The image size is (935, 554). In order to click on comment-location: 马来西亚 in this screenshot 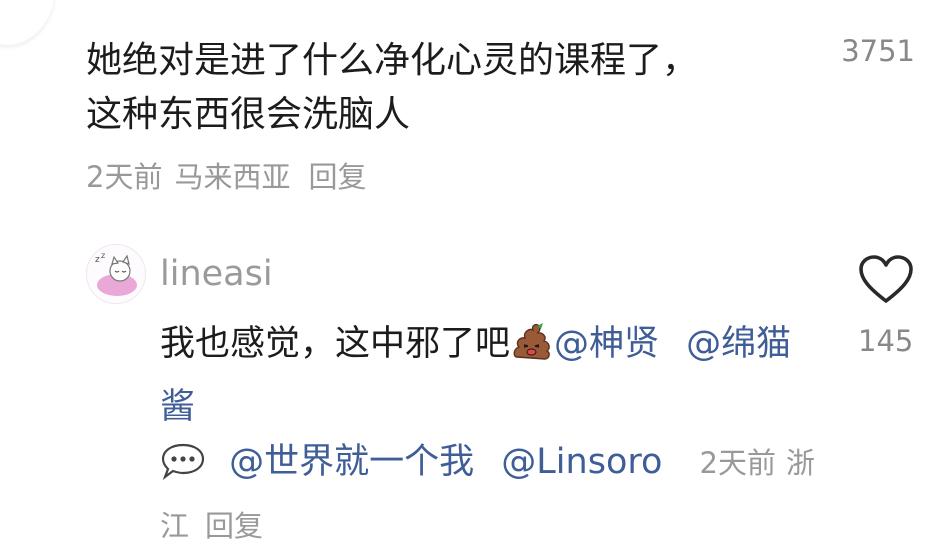, I will do `click(232, 177)`.